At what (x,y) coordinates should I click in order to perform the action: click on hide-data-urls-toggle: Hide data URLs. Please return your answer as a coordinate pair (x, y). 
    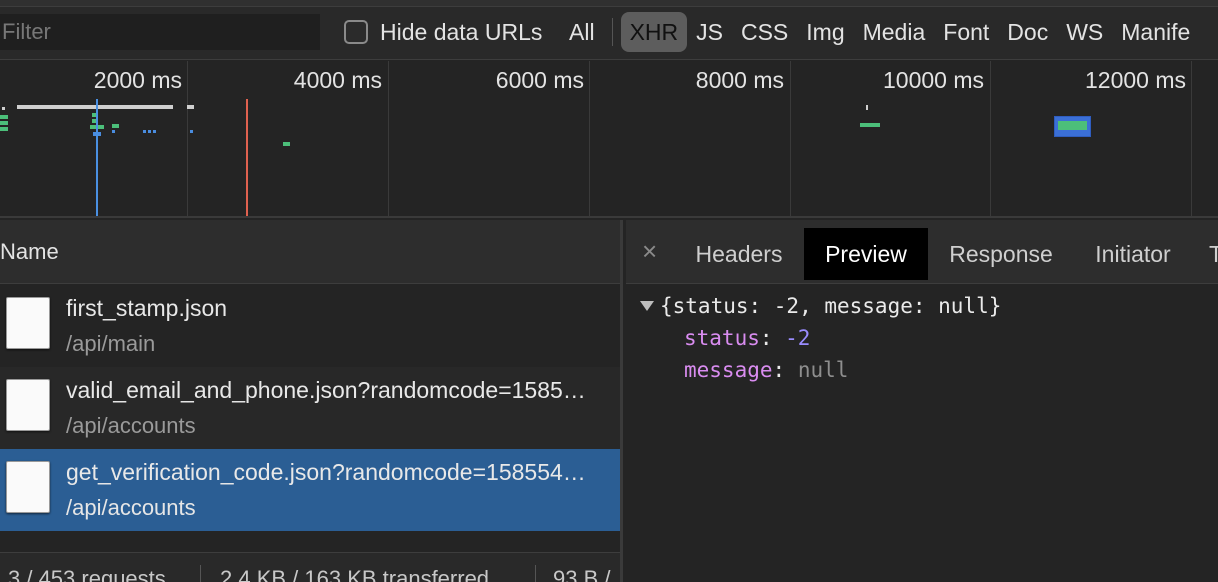
    Looking at the image, I should click on (443, 32).